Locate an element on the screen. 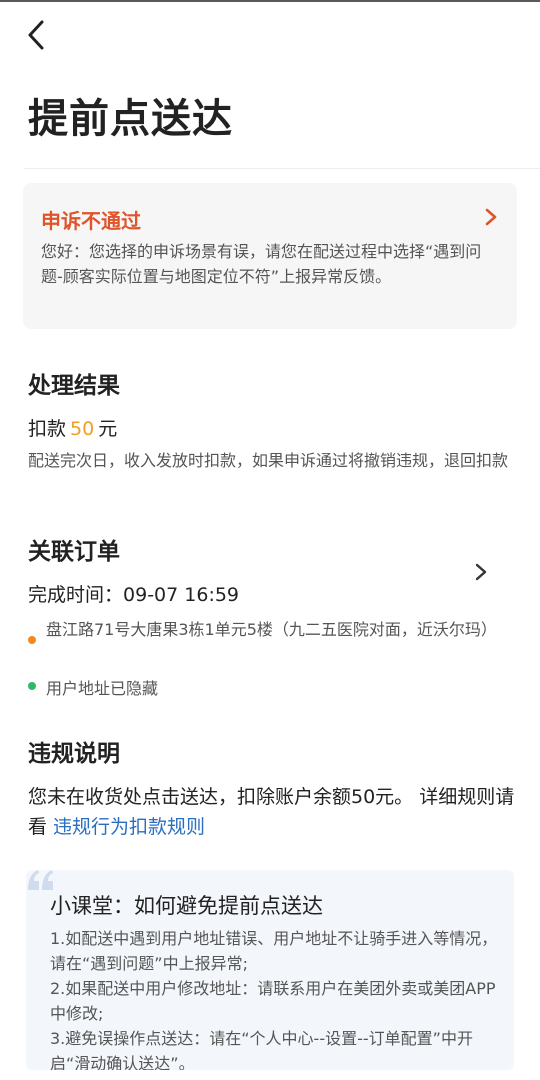  tips-title: 小课堂：如何避免提前点送达 is located at coordinates (186, 906).